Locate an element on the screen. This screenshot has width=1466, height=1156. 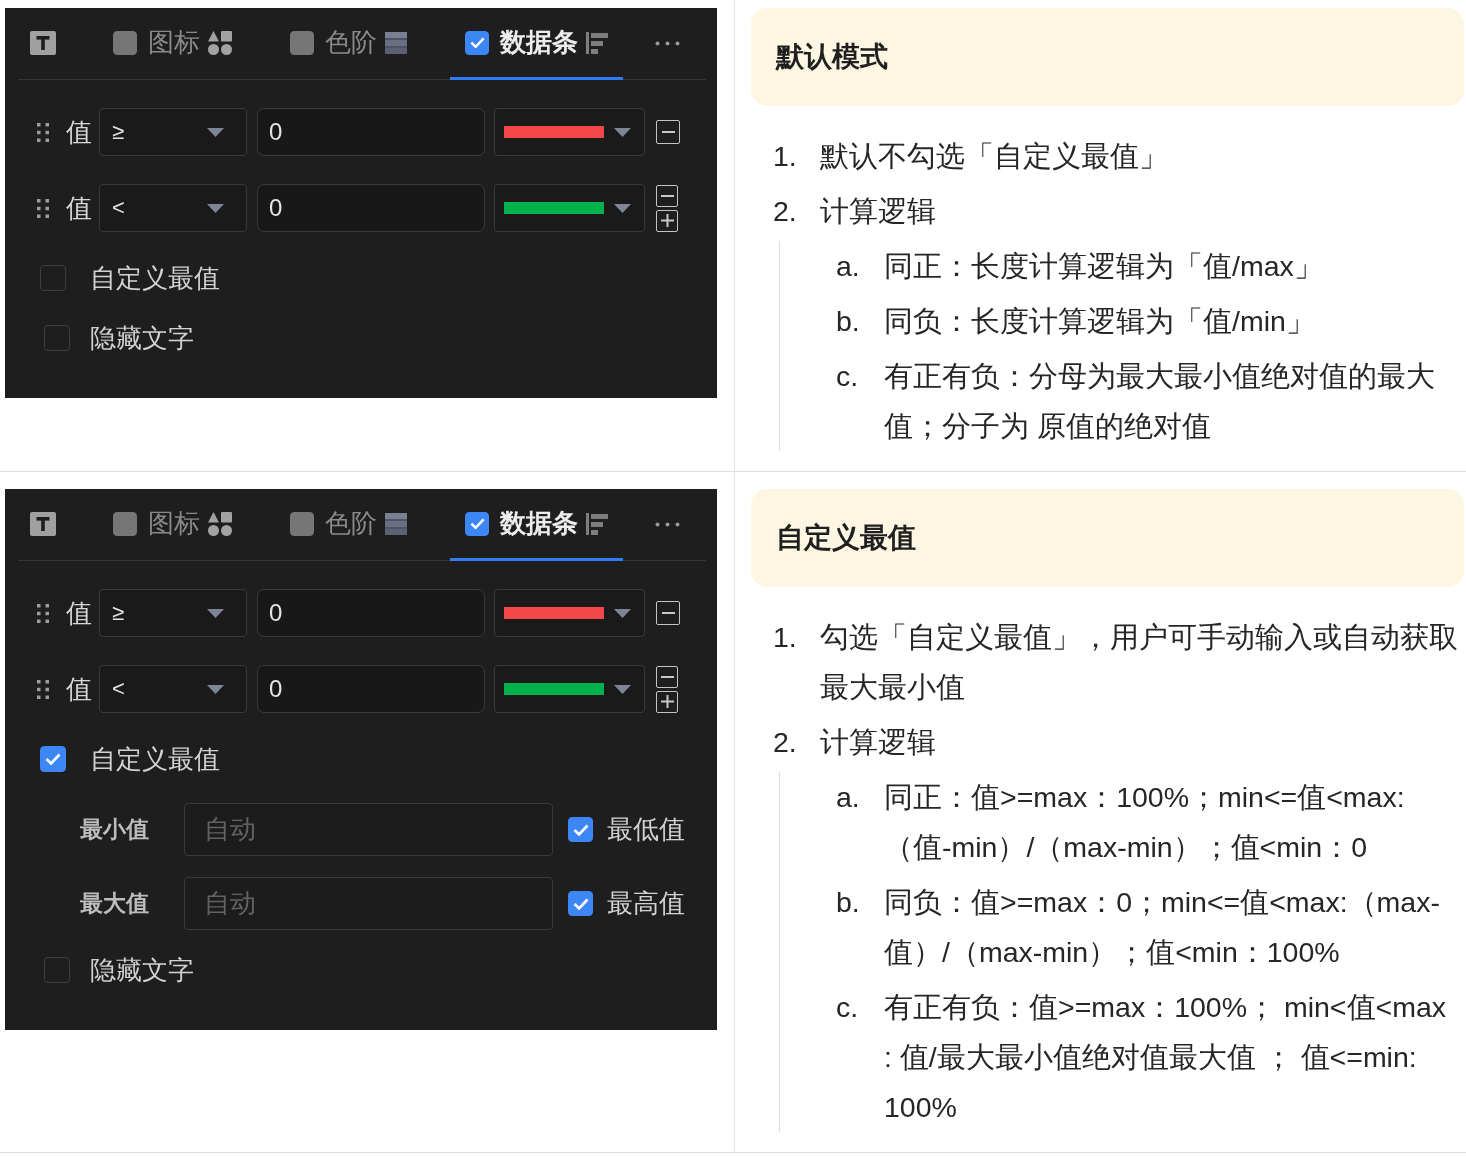
list-item-text: 同负：长度计算逻辑为「值/min」 is located at coordinates (1100, 321).